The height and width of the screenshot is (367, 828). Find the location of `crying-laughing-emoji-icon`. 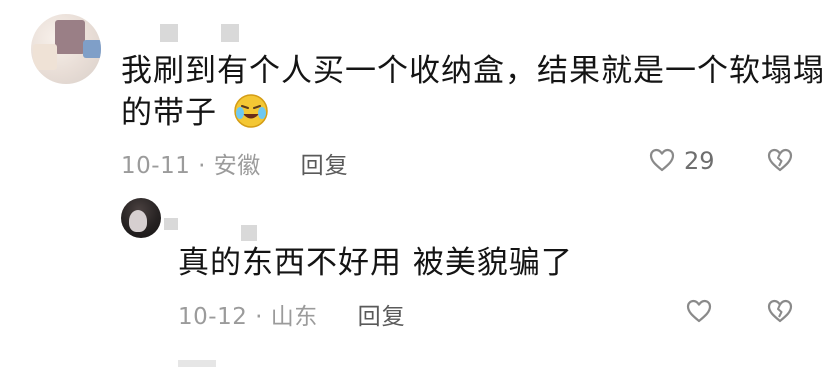

crying-laughing-emoji-icon is located at coordinates (251, 111).